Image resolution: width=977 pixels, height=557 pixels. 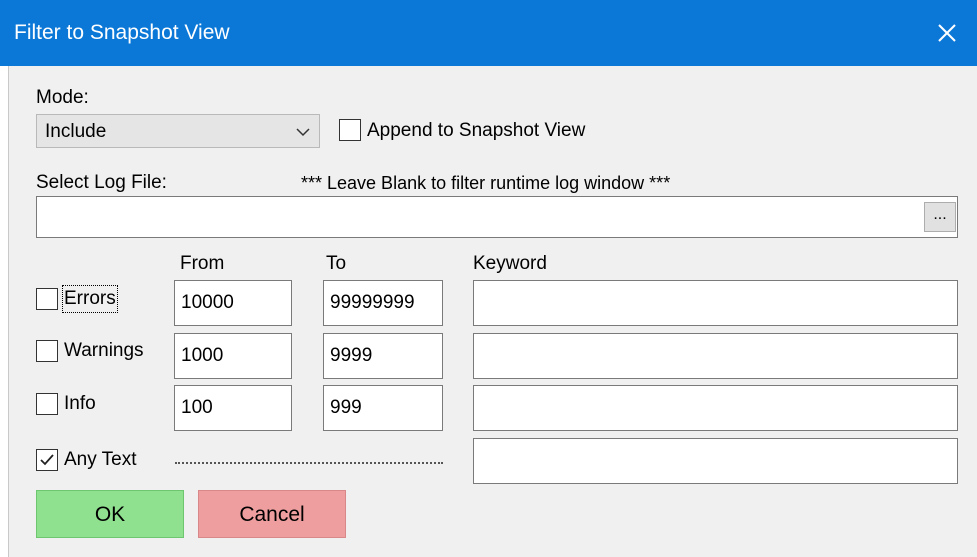 What do you see at coordinates (122, 32) in the screenshot?
I see `window-title: Filter to Snapshot View` at bounding box center [122, 32].